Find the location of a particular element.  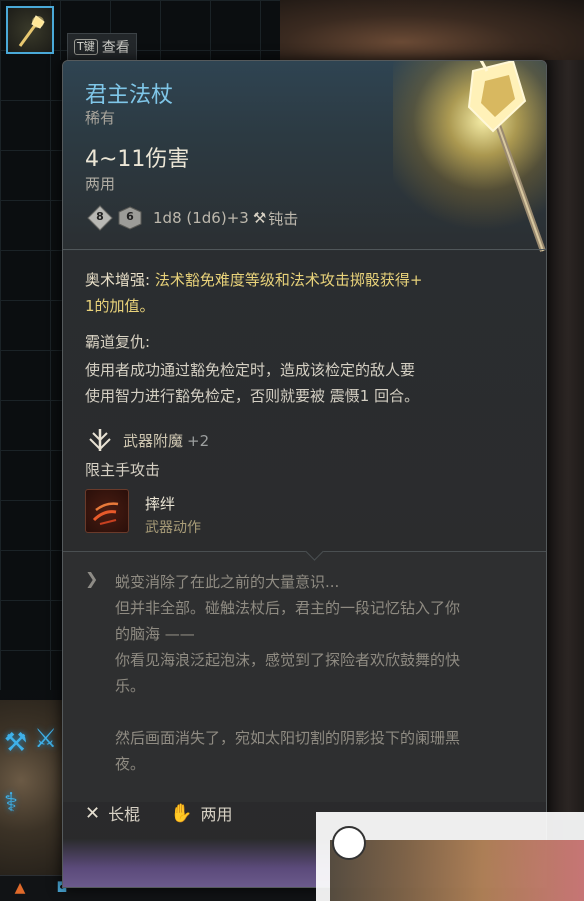

weapon-type: 长棍 is located at coordinates (124, 814).